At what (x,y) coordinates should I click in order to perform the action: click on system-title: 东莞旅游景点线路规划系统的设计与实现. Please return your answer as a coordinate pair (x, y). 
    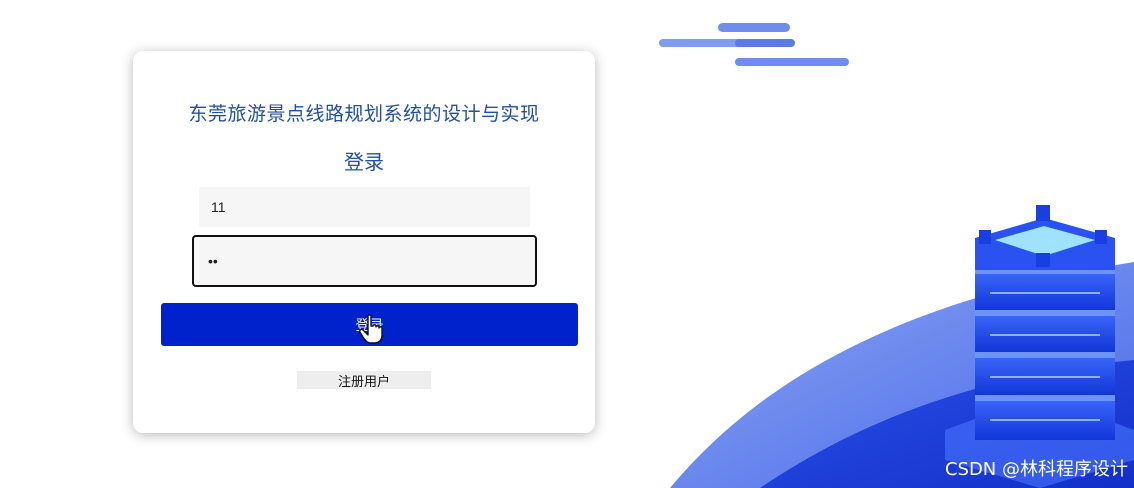
    Looking at the image, I should click on (364, 114).